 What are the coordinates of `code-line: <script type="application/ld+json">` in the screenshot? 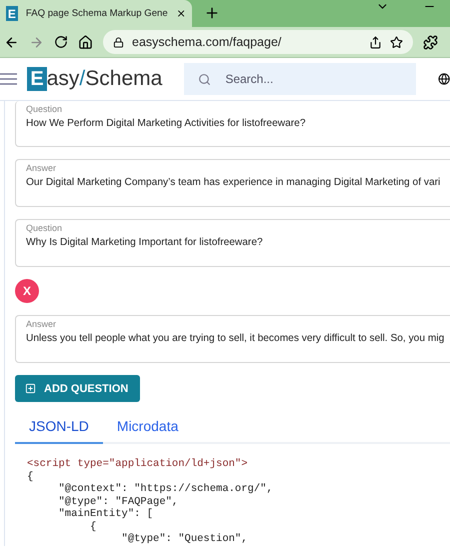 It's located at (138, 464).